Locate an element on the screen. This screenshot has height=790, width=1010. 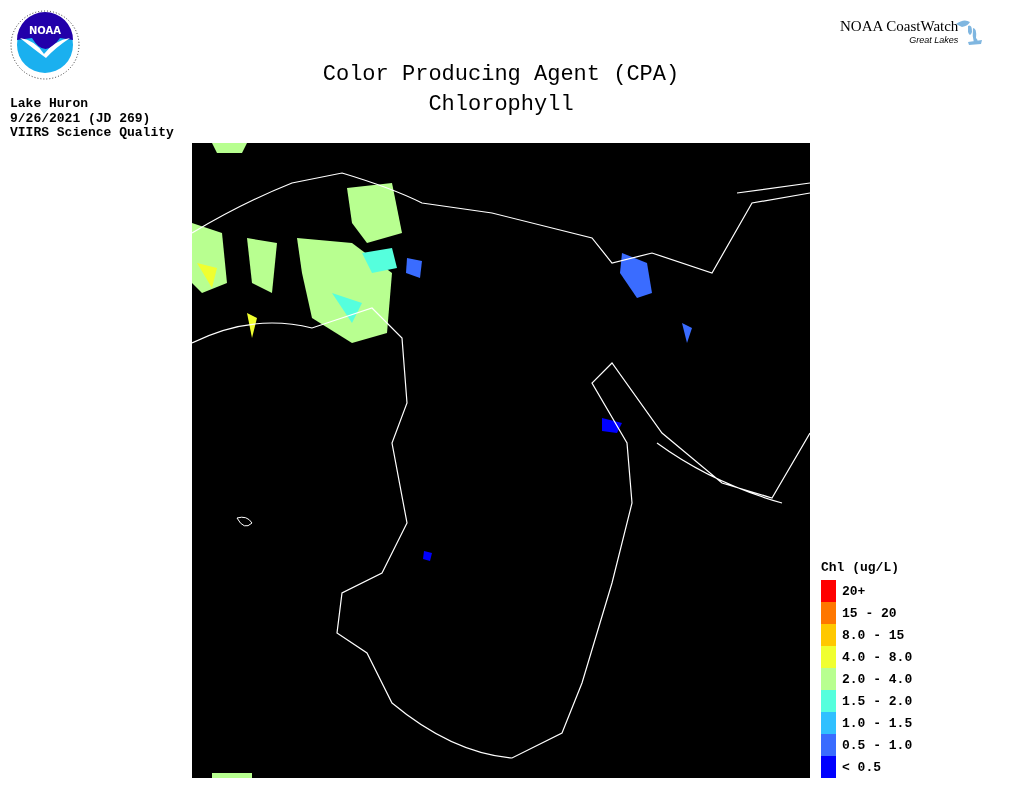
noaa-logo-icon: NOAA is located at coordinates (45, 45).